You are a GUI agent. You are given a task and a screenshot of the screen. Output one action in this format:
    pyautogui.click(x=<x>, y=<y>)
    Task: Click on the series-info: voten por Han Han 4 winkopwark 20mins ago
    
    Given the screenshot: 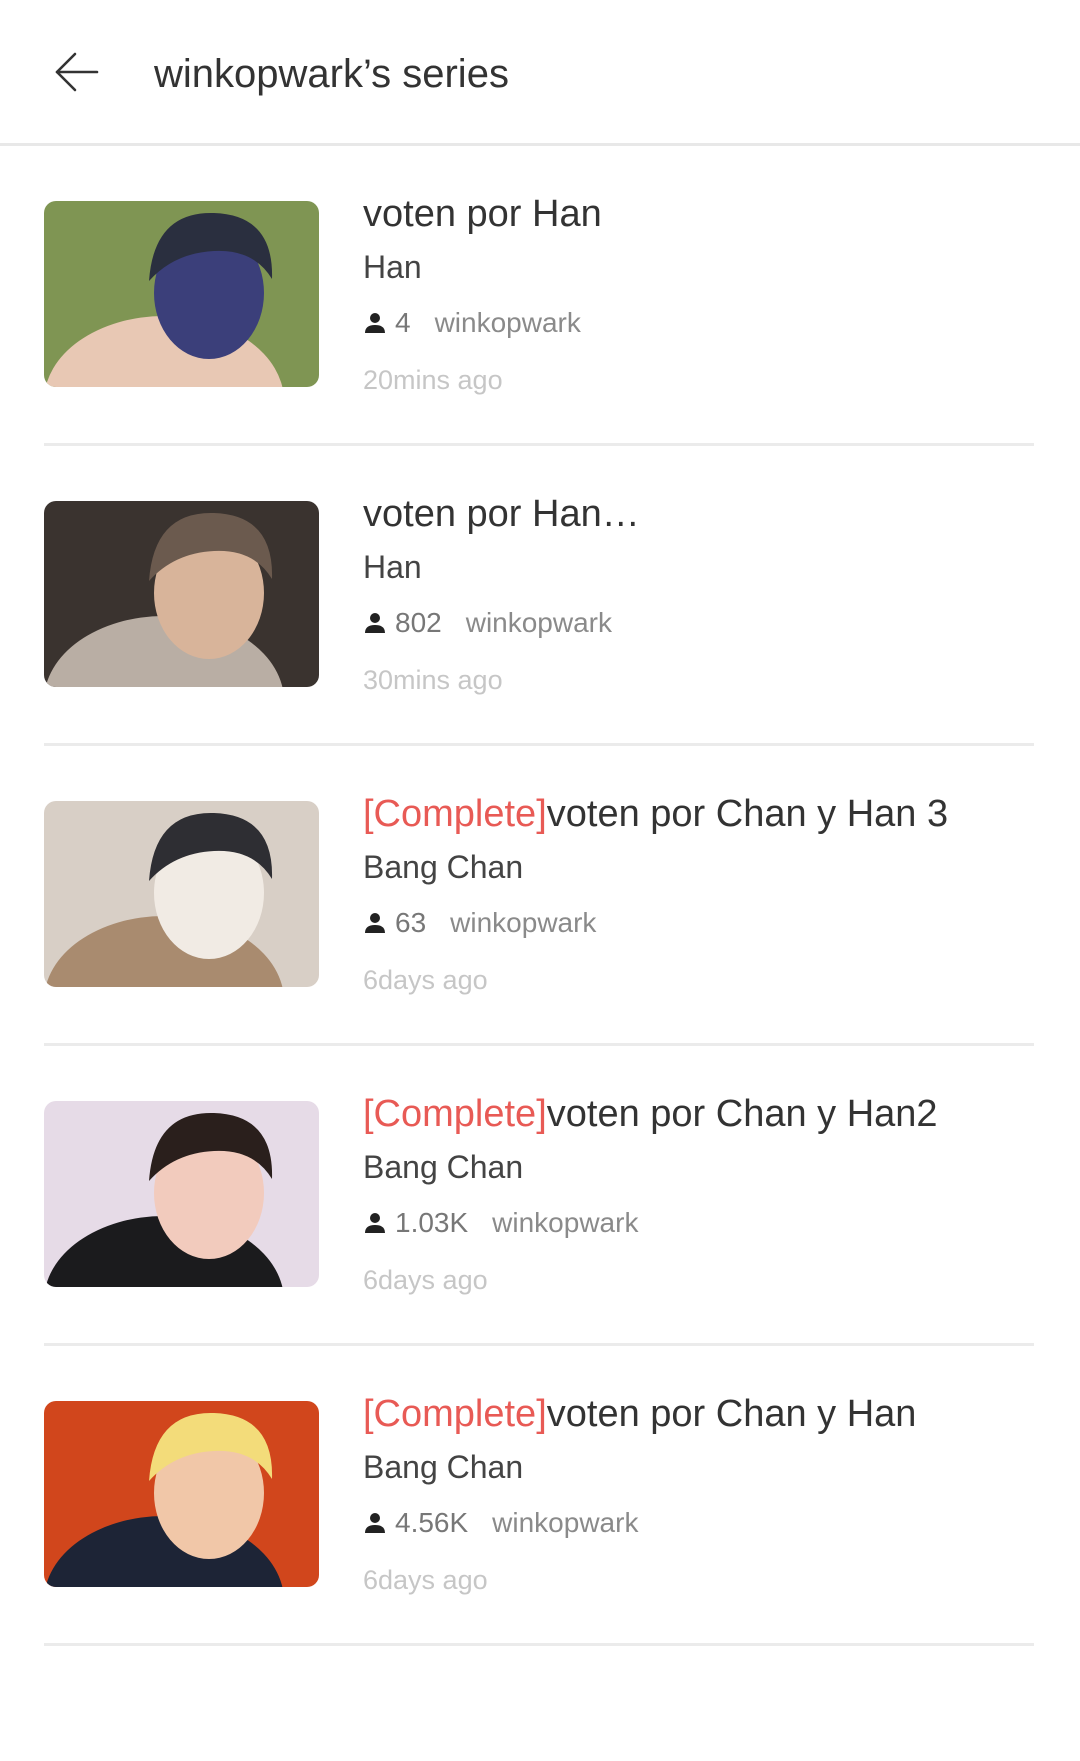 What is the action you would take?
    pyautogui.click(x=693, y=294)
    